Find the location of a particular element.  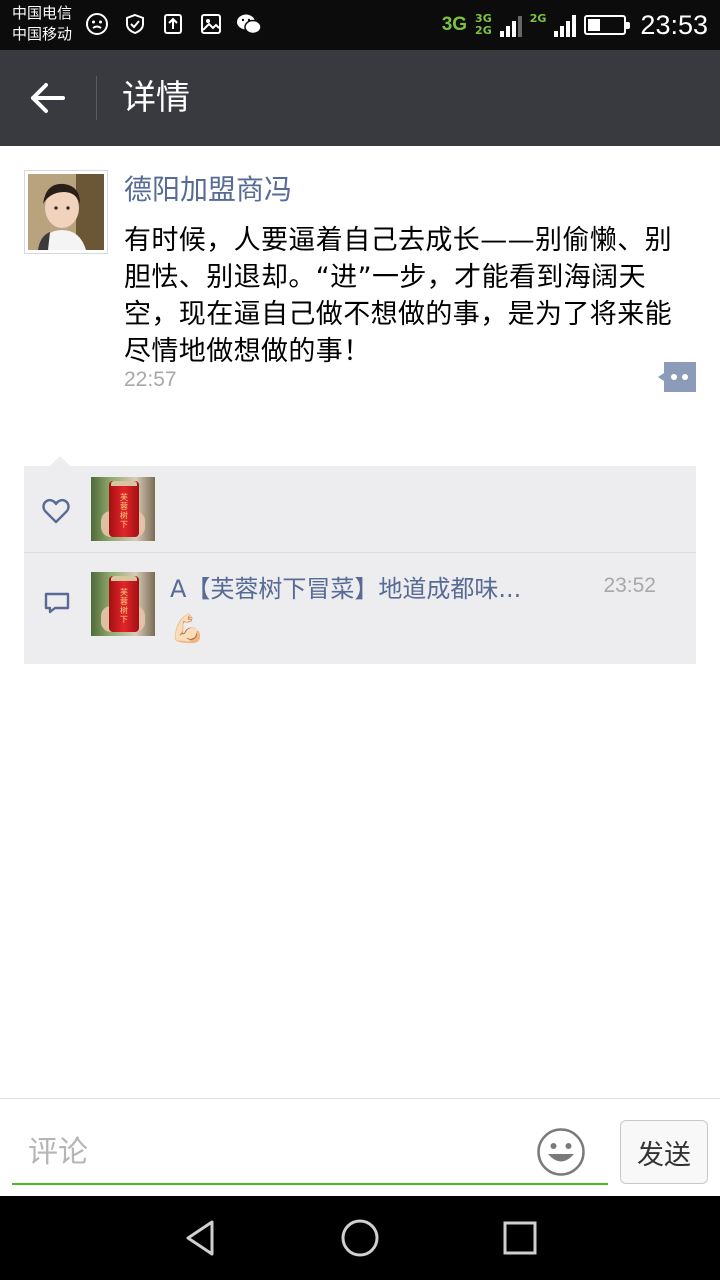

notification-icons is located at coordinates (173, 24).